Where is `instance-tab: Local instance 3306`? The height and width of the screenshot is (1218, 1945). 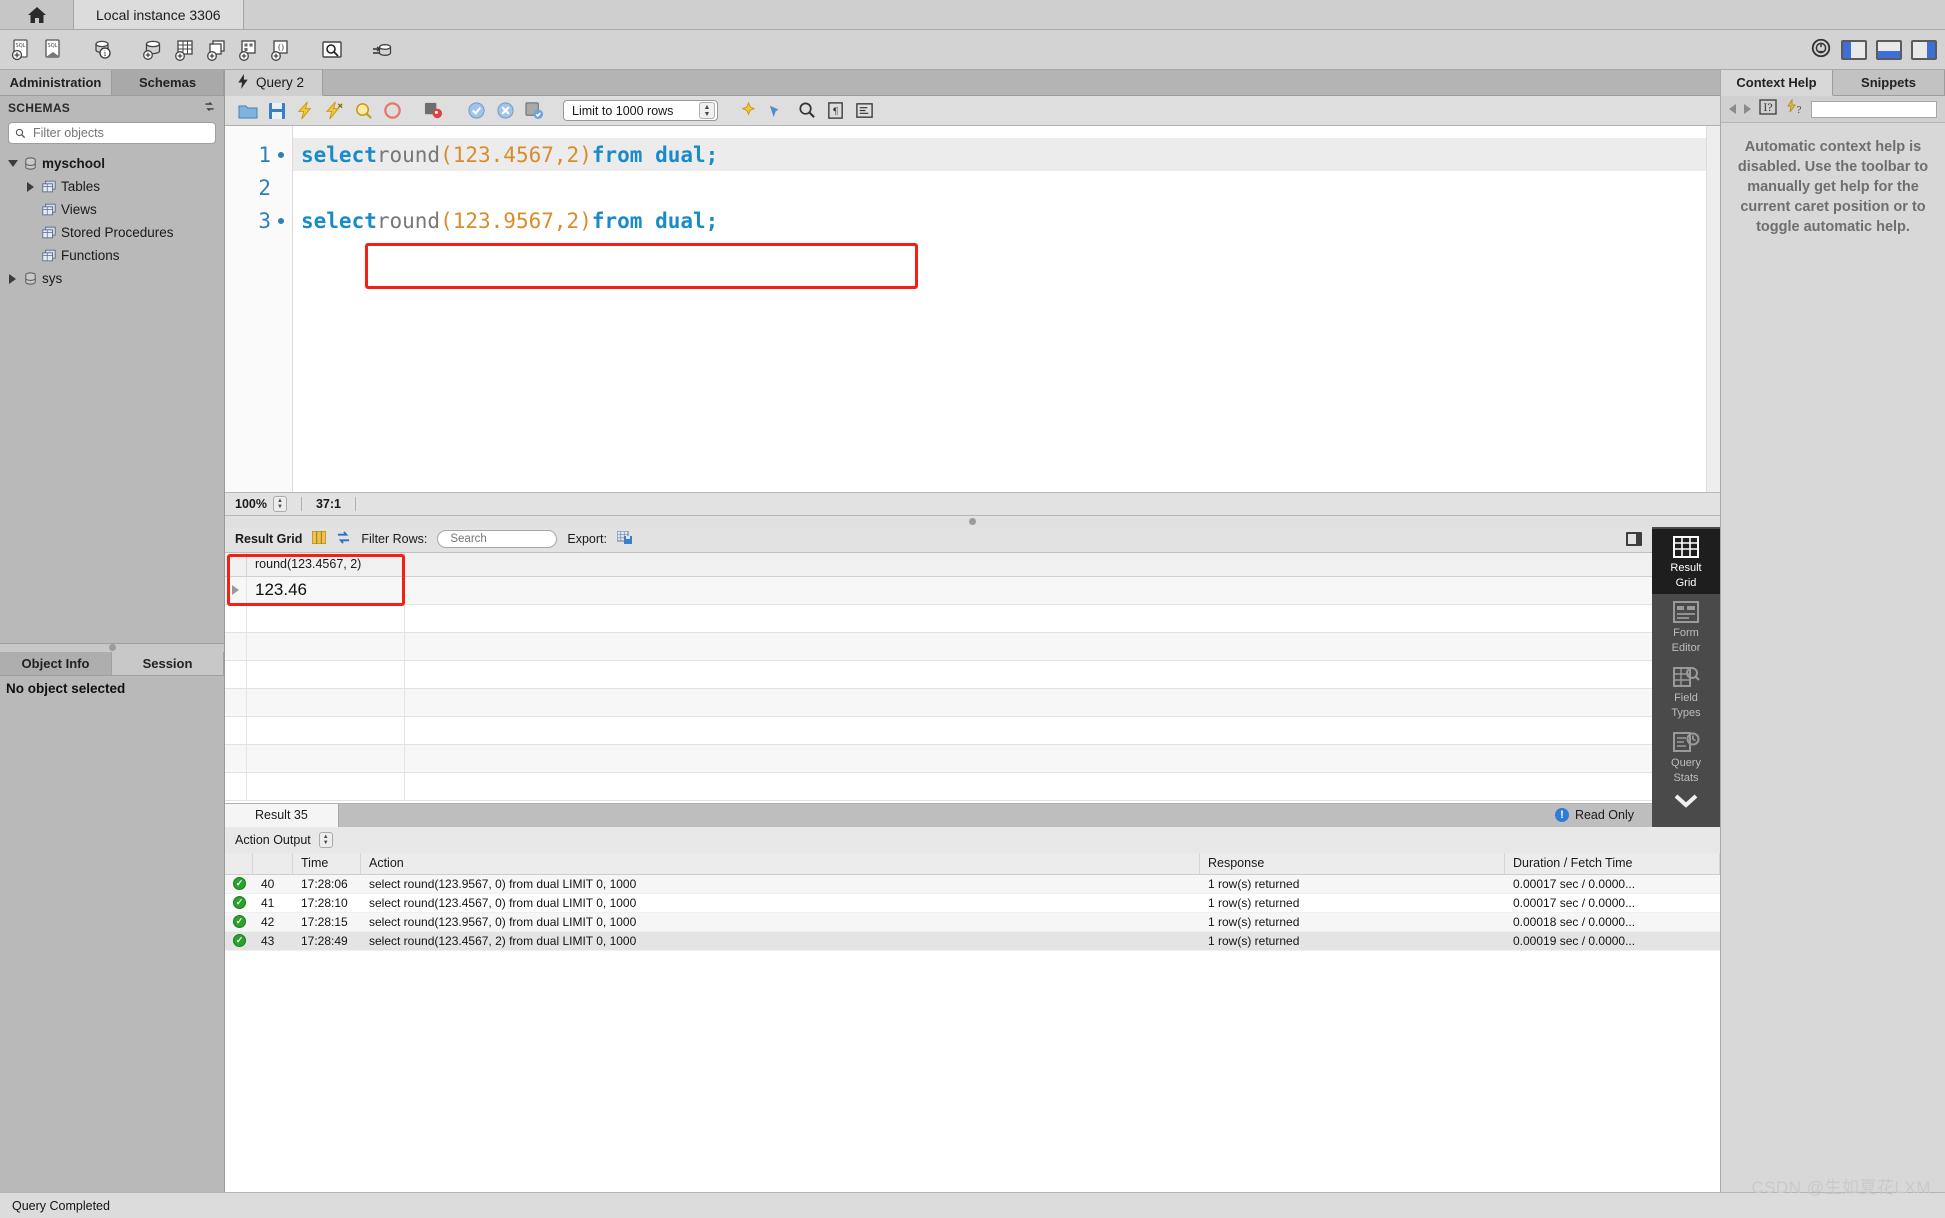
instance-tab: Local instance 3306 is located at coordinates (159, 14).